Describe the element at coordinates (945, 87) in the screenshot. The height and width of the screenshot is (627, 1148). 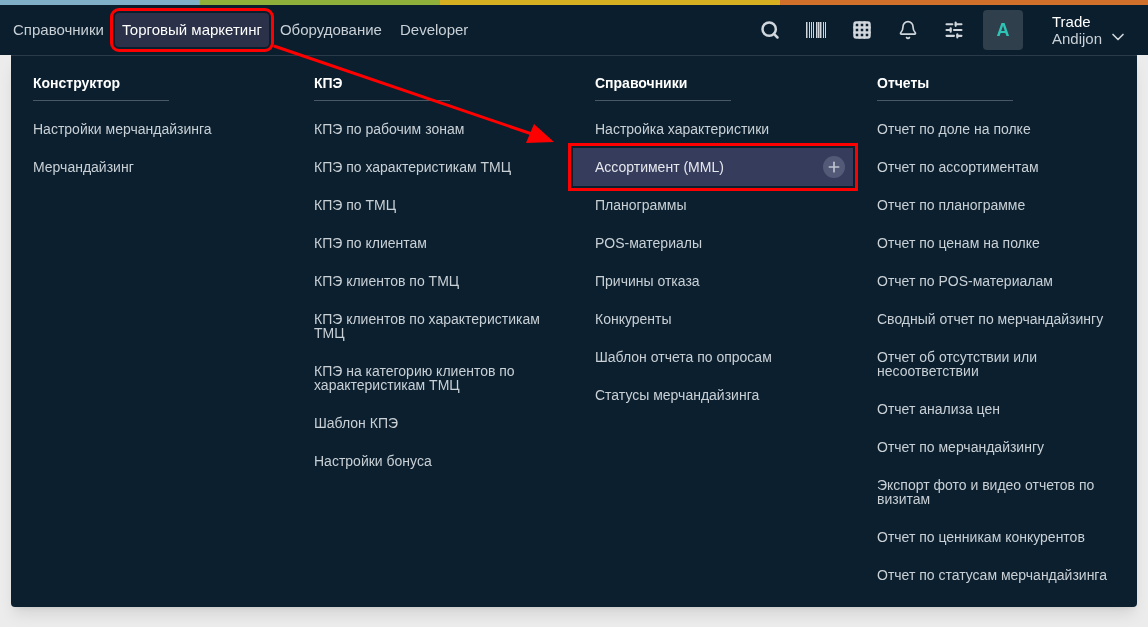
I see `column-heading: Отчеты` at that location.